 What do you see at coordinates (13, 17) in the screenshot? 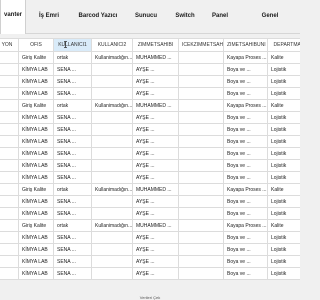
I see `tab-1: vanter` at bounding box center [13, 17].